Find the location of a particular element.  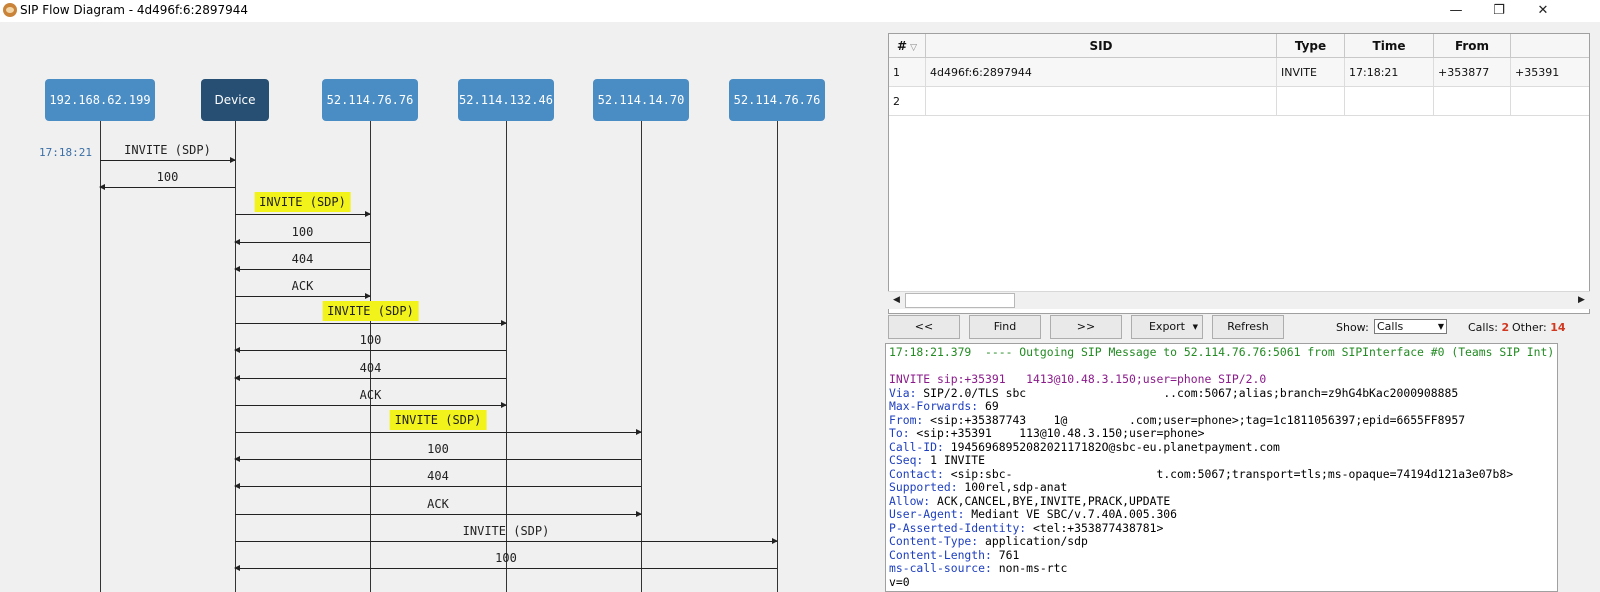

scroll-thumb is located at coordinates (960, 300).